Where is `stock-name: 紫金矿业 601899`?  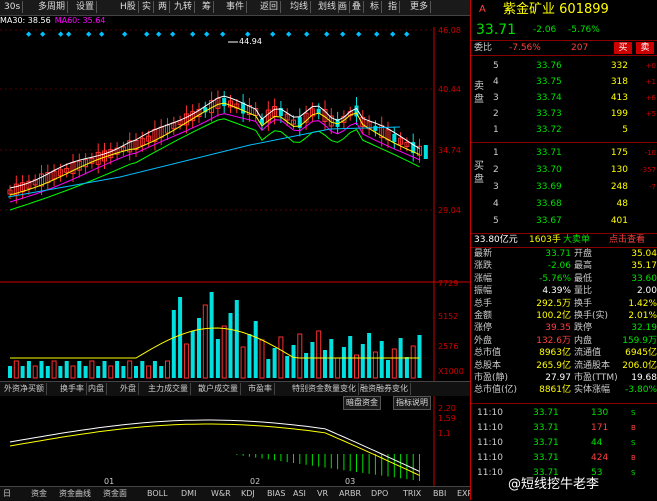 stock-name: 紫金矿业 601899 is located at coordinates (556, 9).